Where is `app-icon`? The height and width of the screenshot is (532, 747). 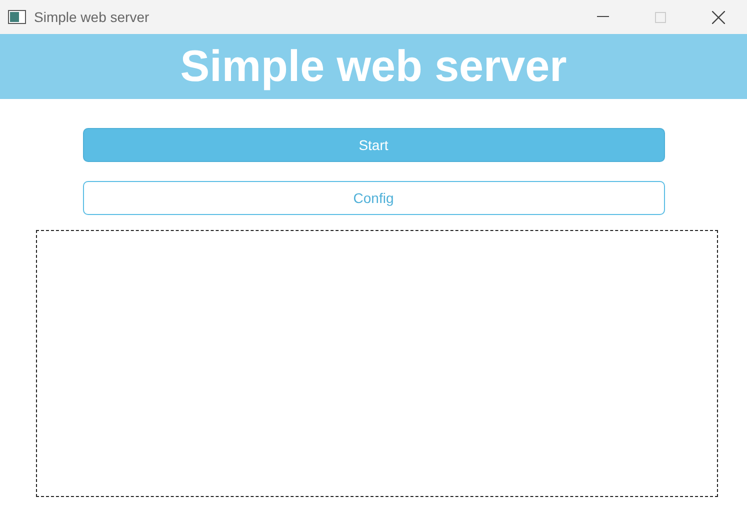
app-icon is located at coordinates (17, 17).